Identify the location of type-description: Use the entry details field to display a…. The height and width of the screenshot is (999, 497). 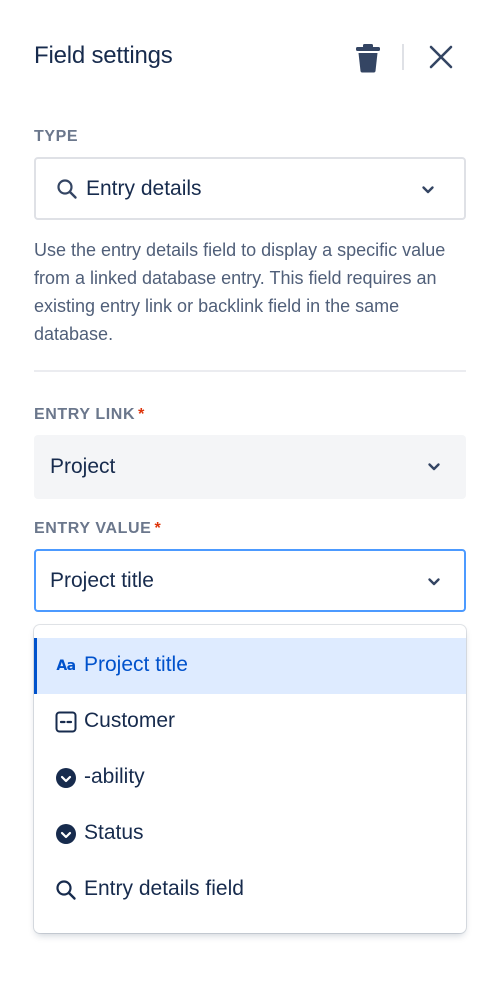
(240, 292).